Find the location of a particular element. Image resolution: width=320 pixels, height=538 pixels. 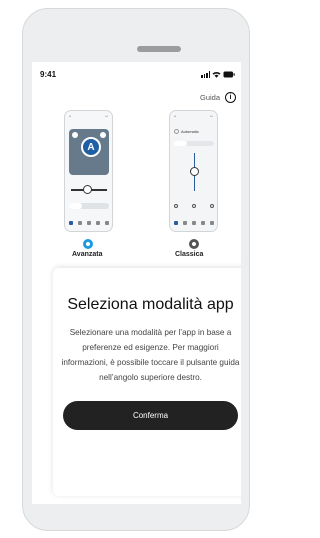

dialog-title: Seleziona modalità app is located at coordinates (150, 304).